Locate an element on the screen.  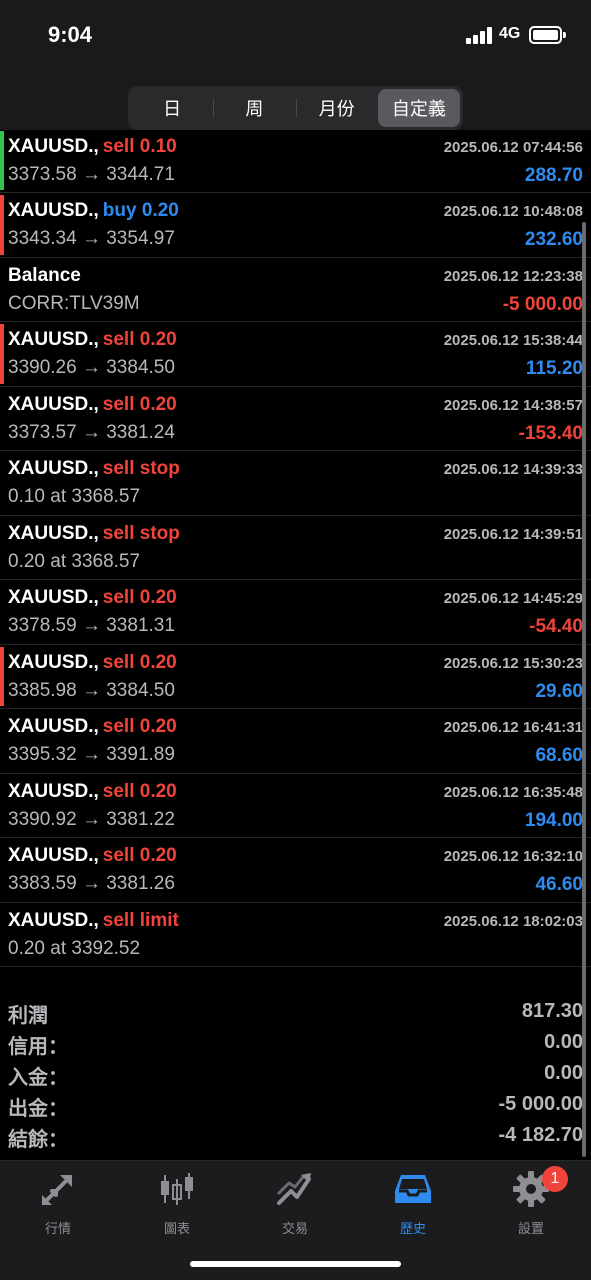
tab-history: 歷史 is located at coordinates (413, 1203).